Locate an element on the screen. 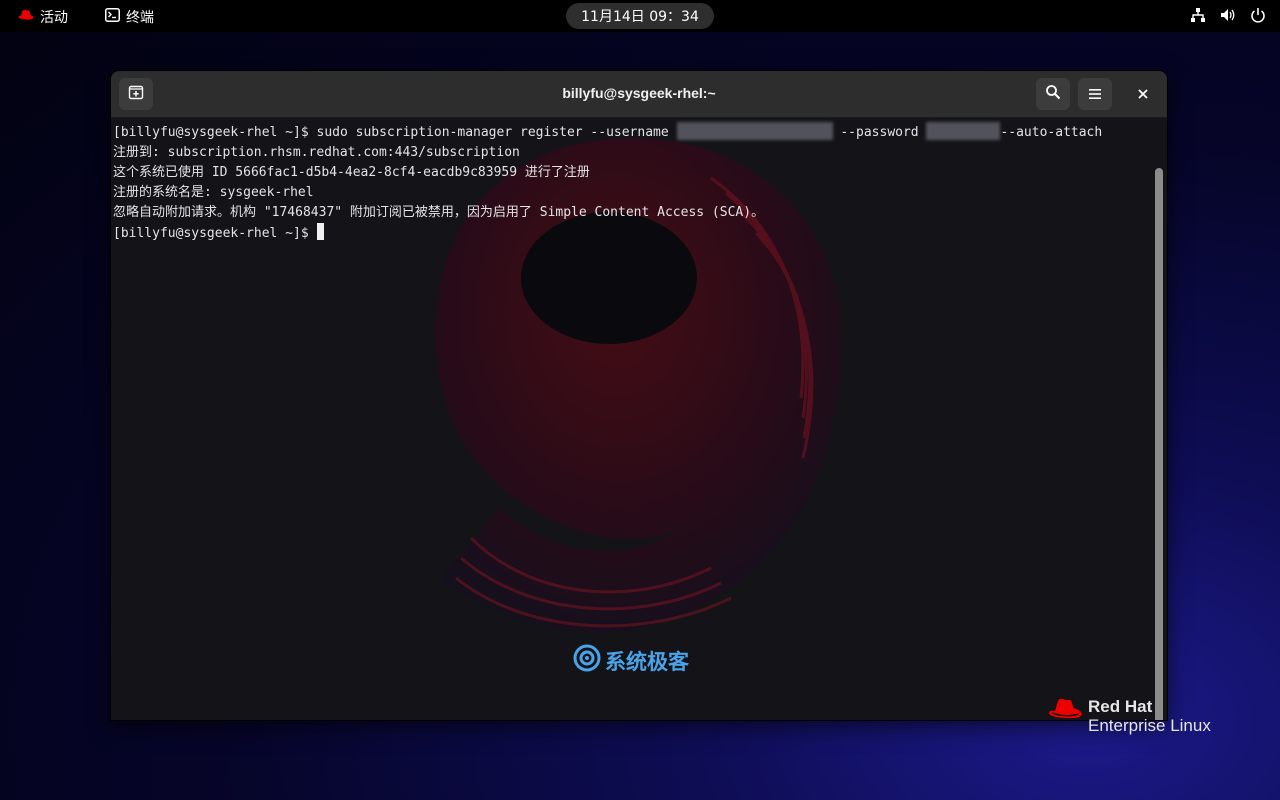  search-button is located at coordinates (1053, 94).